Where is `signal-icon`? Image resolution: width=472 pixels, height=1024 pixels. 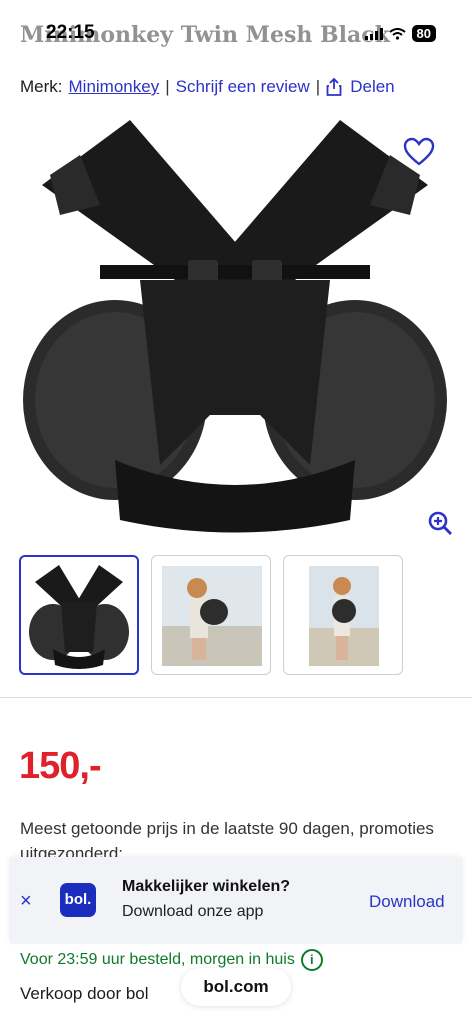 signal-icon is located at coordinates (373, 33).